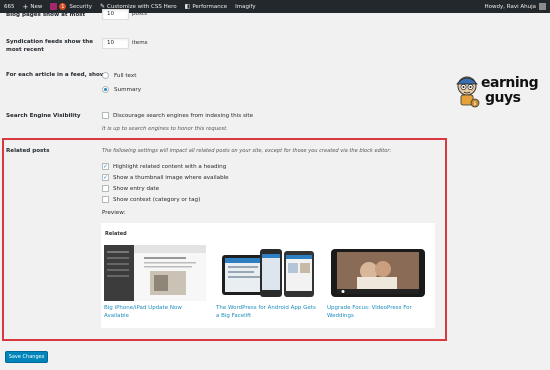 This screenshot has width=550, height=370. I want to click on notification-badge: 1, so click(63, 6).